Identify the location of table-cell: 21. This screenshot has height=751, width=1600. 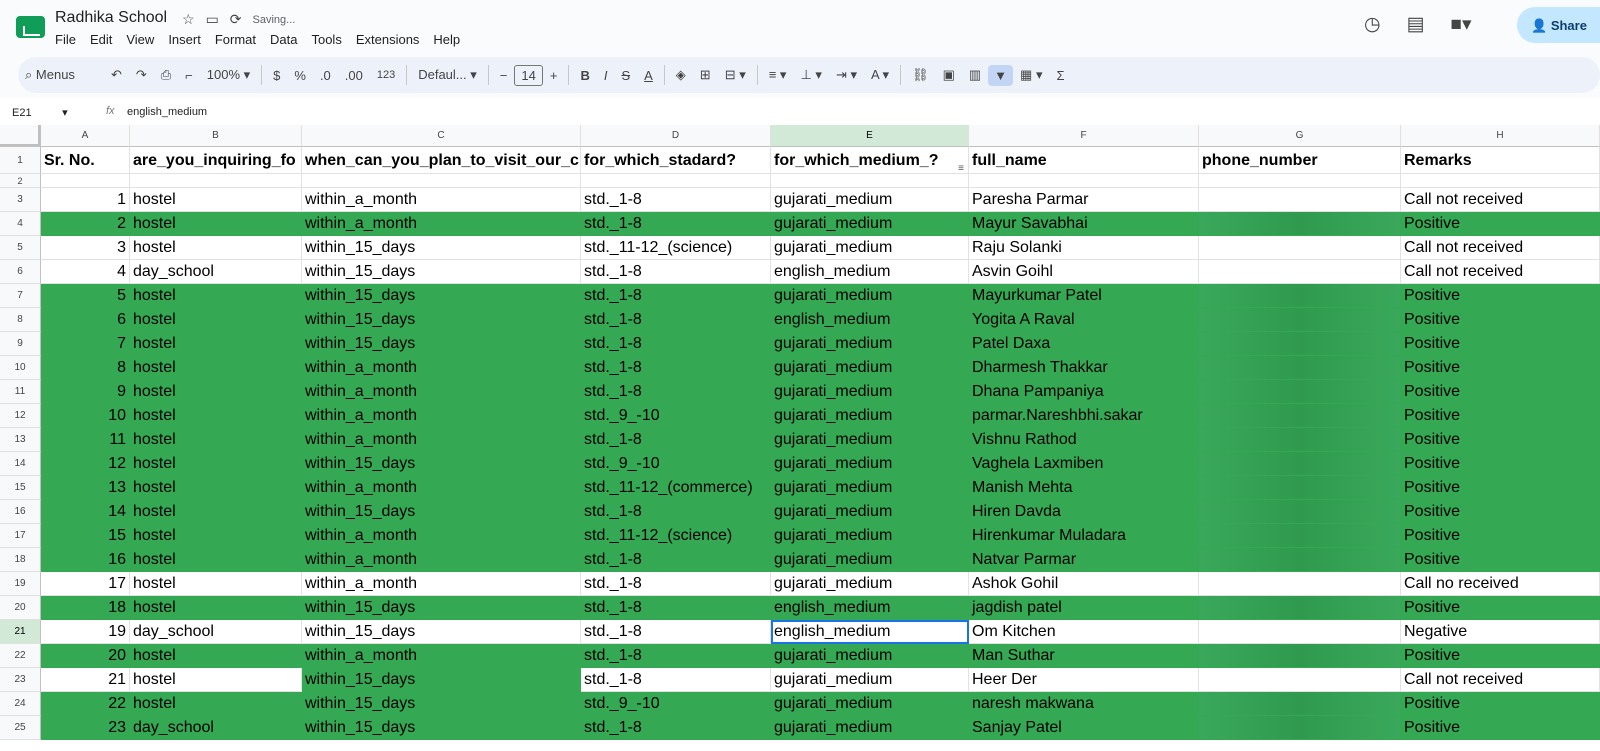
(85, 680).